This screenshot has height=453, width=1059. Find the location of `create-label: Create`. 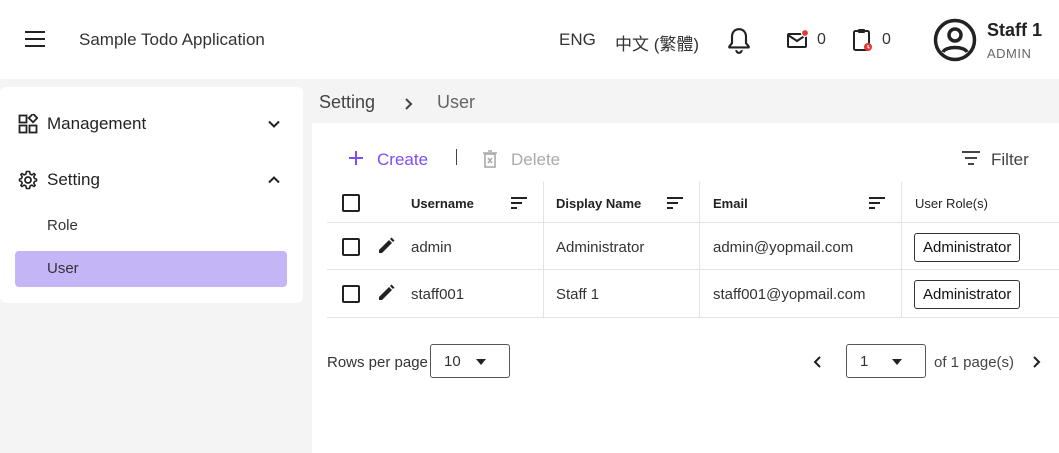

create-label: Create is located at coordinates (403, 159).